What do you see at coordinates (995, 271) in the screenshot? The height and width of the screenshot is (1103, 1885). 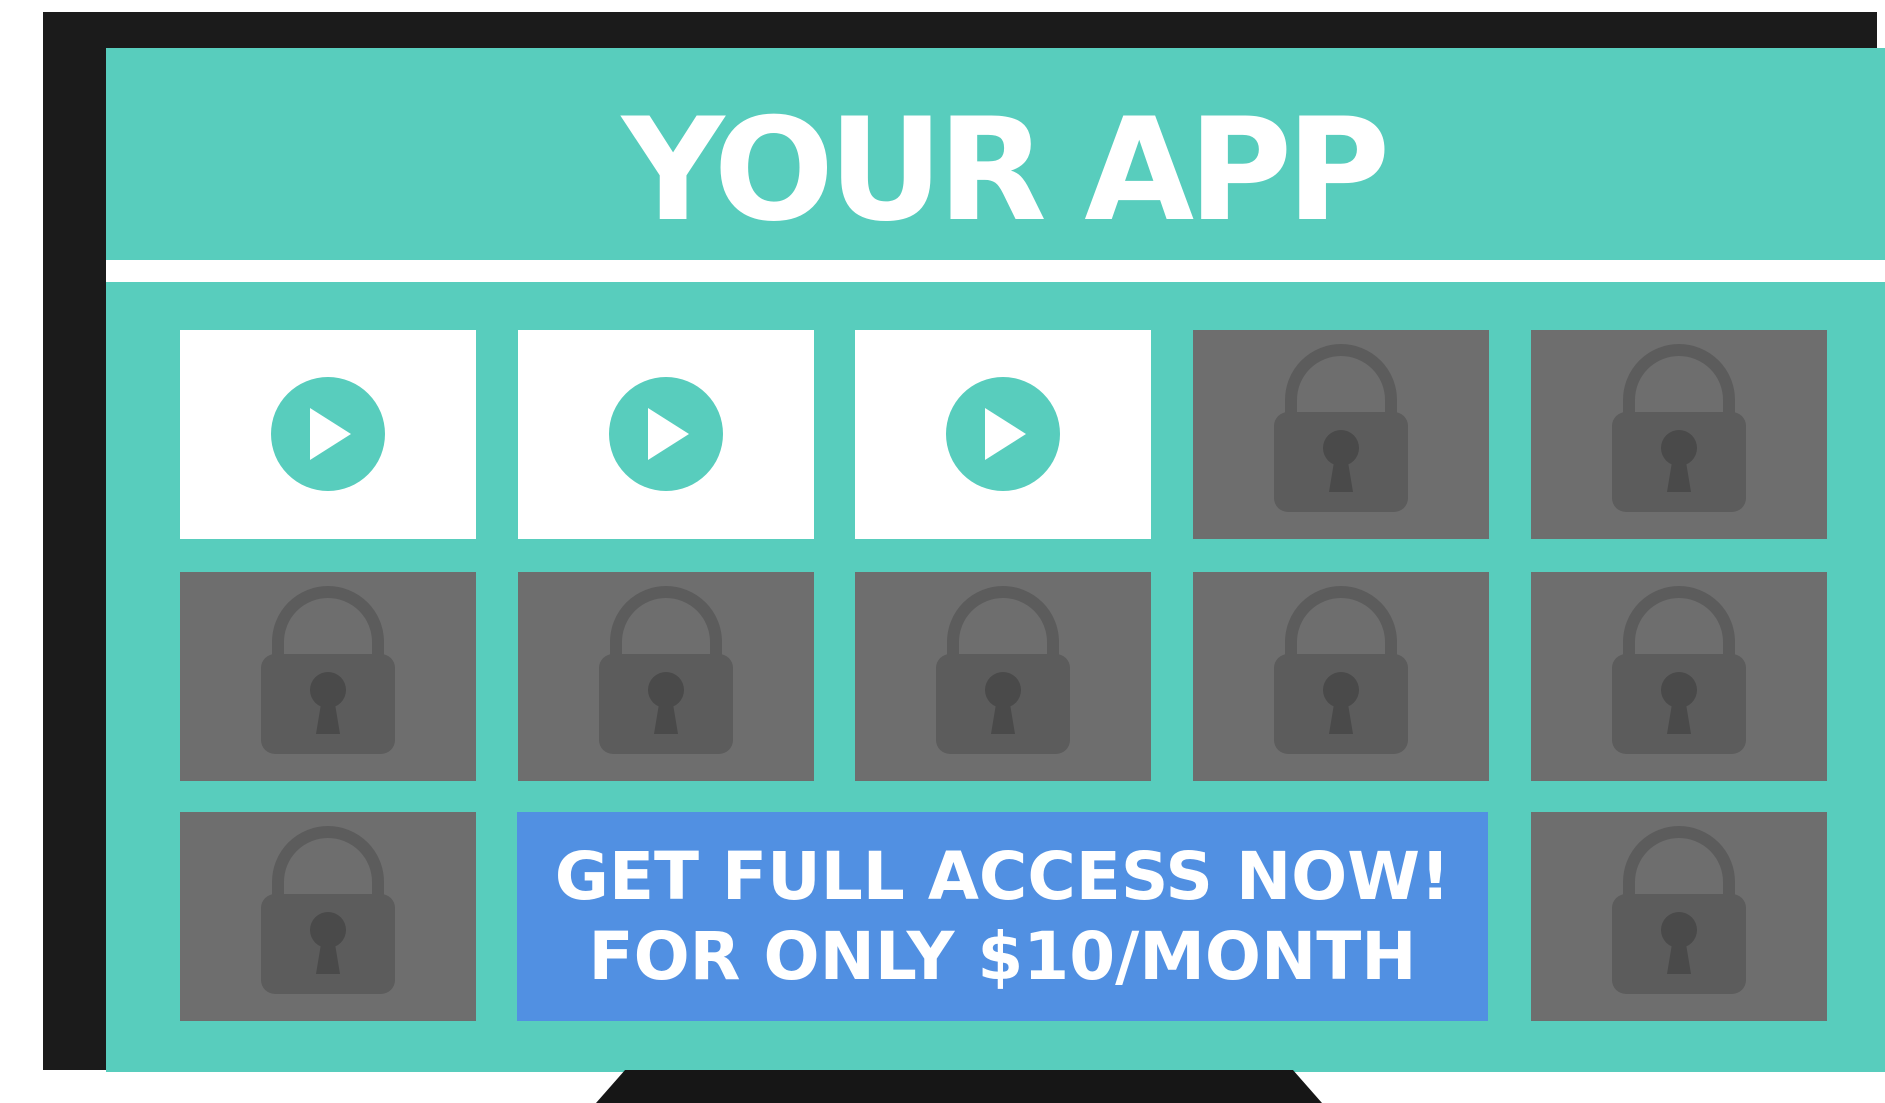 I see `header-divider` at bounding box center [995, 271].